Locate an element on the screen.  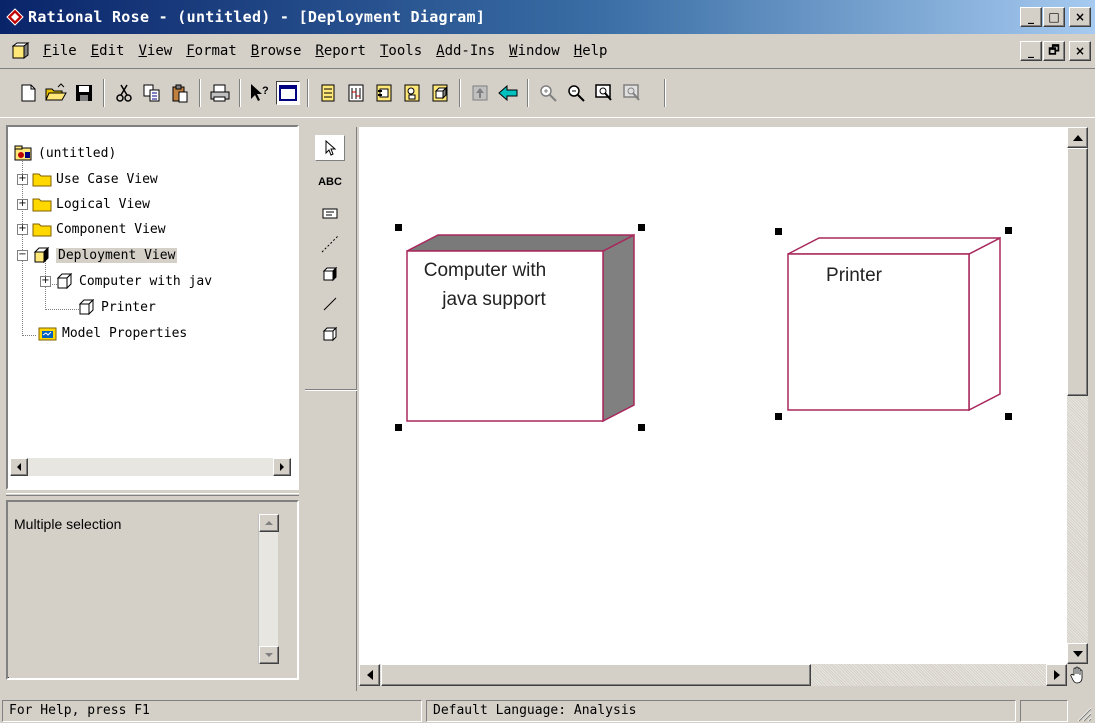
menu-file: File is located at coordinates (60, 51).